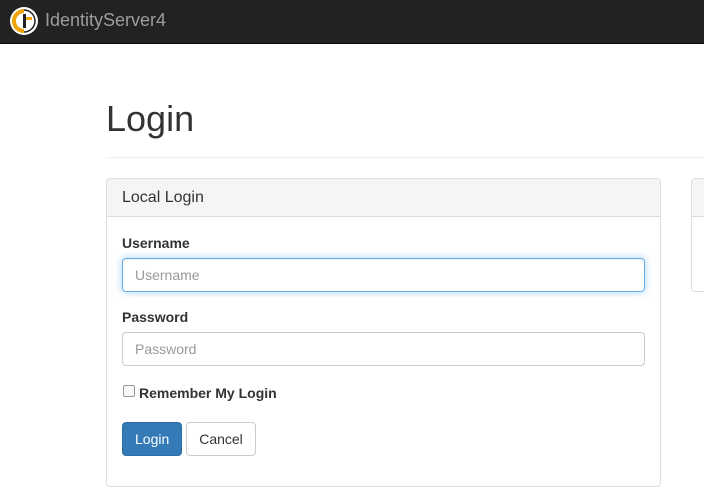 This screenshot has width=704, height=503. What do you see at coordinates (156, 243) in the screenshot?
I see `username-label: Username` at bounding box center [156, 243].